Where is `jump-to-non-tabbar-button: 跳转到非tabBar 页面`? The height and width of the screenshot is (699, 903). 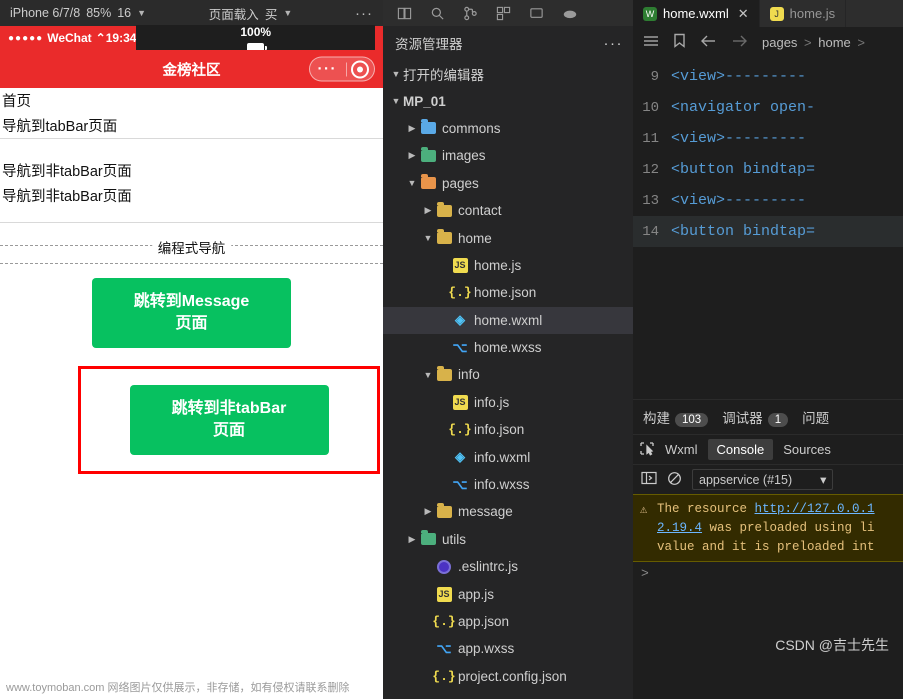
jump-to-non-tabbar-button: 跳转到非tabBar 页面 is located at coordinates (229, 420).